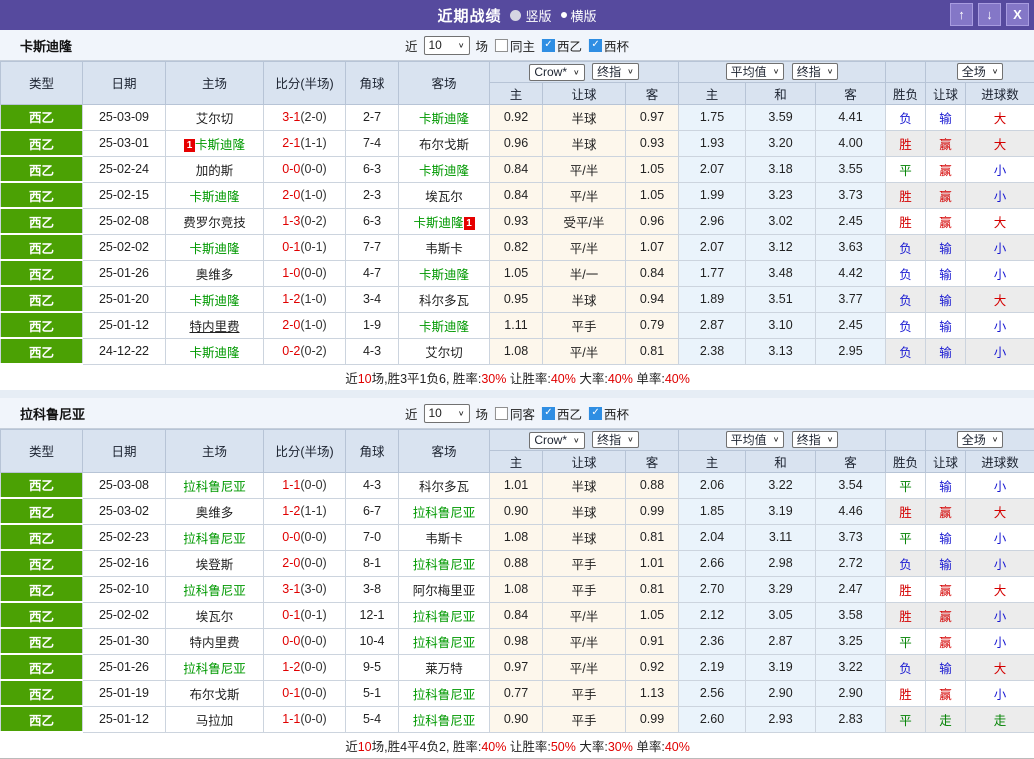  What do you see at coordinates (124, 719) in the screenshot?
I see `match-date: 25-01-12` at bounding box center [124, 719].